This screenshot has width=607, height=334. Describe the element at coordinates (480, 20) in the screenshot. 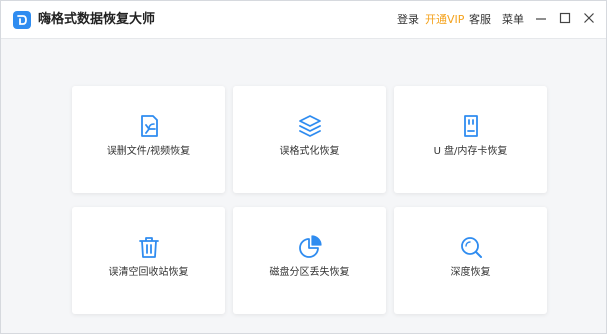

I see `customer-service-link: 客服` at that location.